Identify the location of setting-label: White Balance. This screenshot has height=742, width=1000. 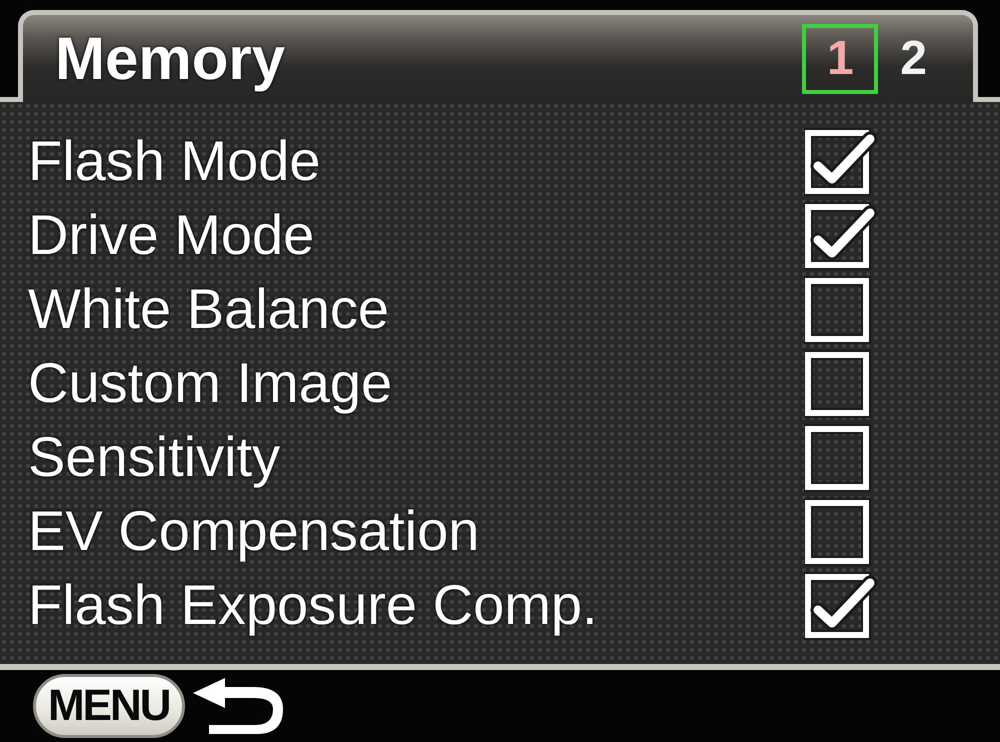
(209, 309).